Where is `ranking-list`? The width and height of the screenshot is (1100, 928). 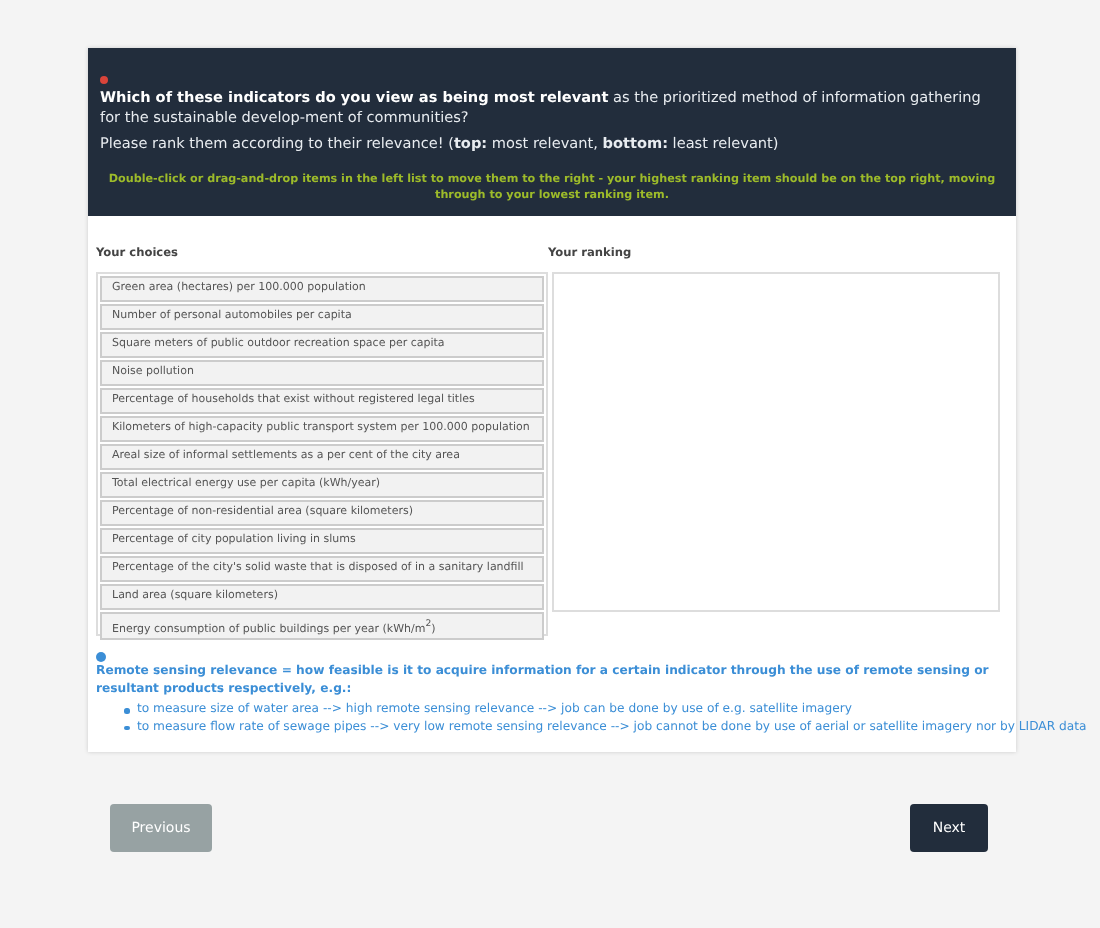 ranking-list is located at coordinates (776, 442).